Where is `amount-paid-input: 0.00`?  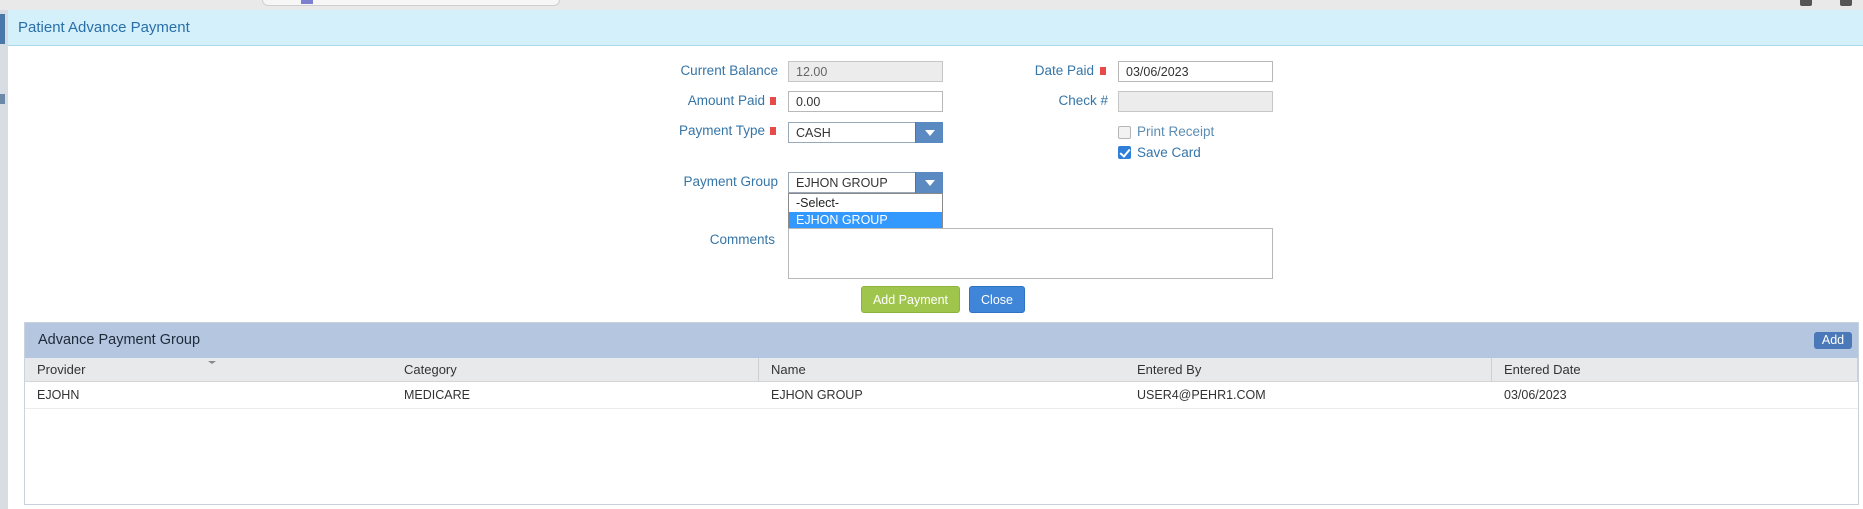
amount-paid-input: 0.00 is located at coordinates (865, 101).